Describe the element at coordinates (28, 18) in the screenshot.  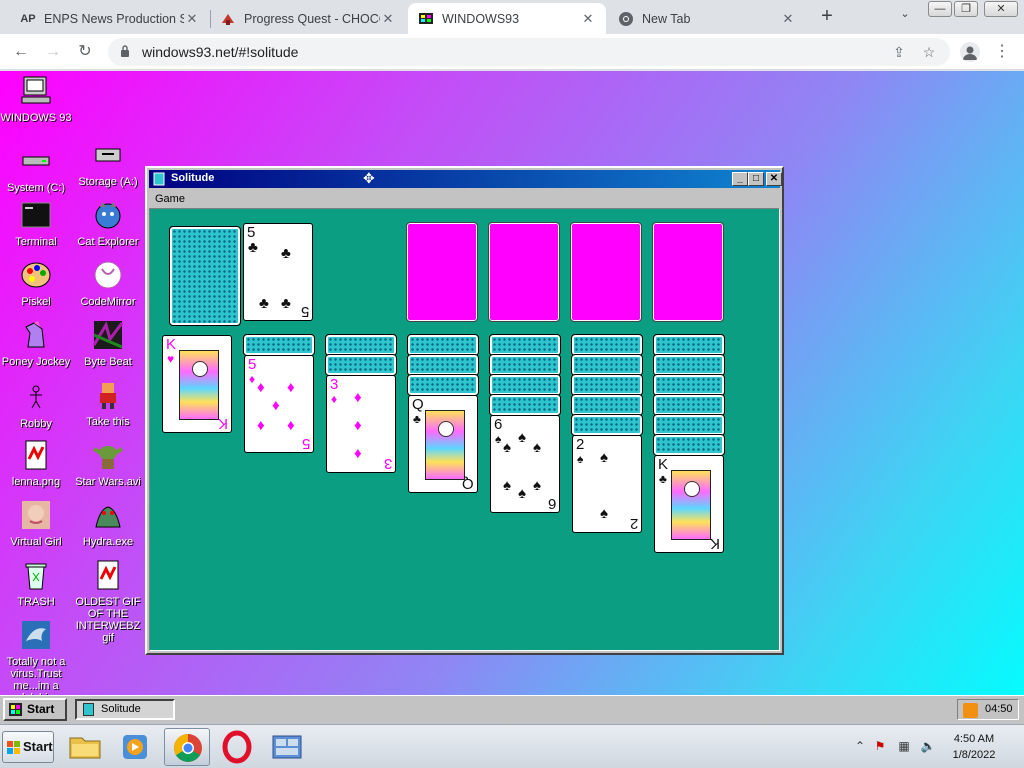
I see `ap-favicon-icon: AP` at that location.